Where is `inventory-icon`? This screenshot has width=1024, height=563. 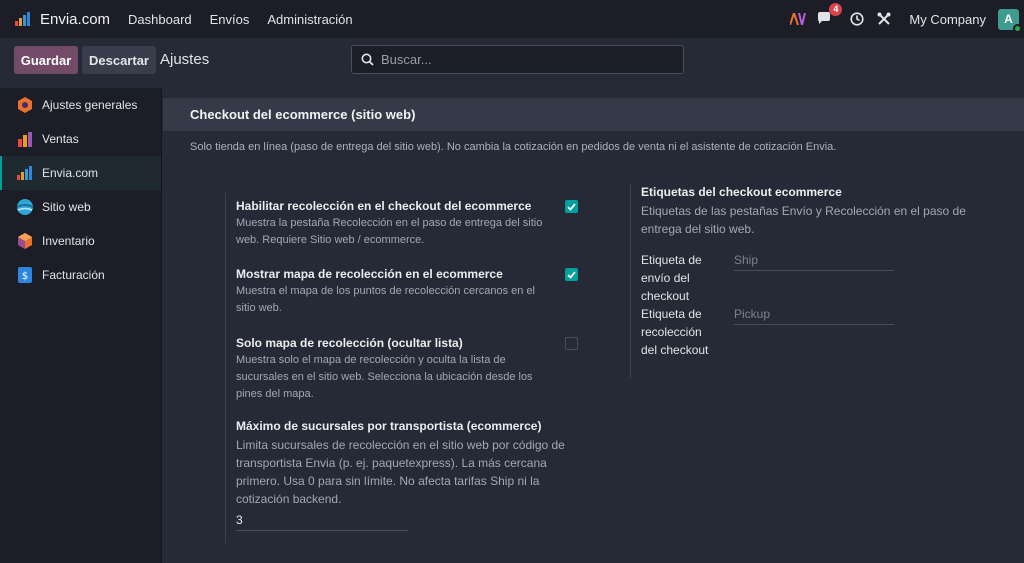
inventory-icon is located at coordinates (24, 241).